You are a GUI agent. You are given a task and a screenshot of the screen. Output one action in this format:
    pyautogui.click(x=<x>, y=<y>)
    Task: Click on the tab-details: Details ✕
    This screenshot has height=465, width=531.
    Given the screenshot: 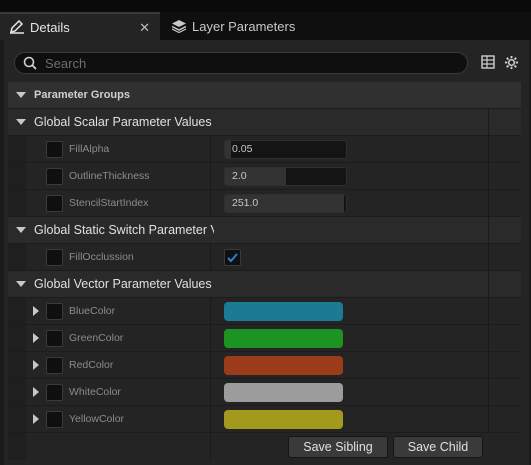 What is the action you would take?
    pyautogui.click(x=80, y=26)
    